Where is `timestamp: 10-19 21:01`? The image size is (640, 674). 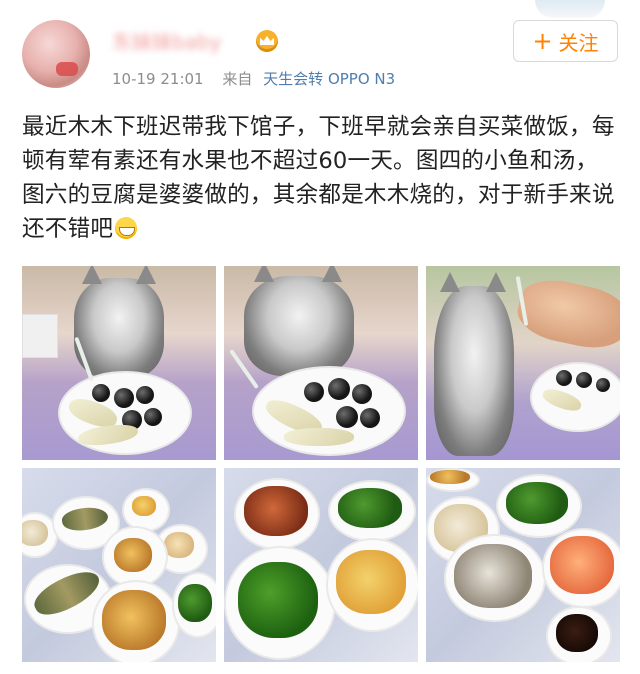 timestamp: 10-19 21:01 is located at coordinates (158, 79).